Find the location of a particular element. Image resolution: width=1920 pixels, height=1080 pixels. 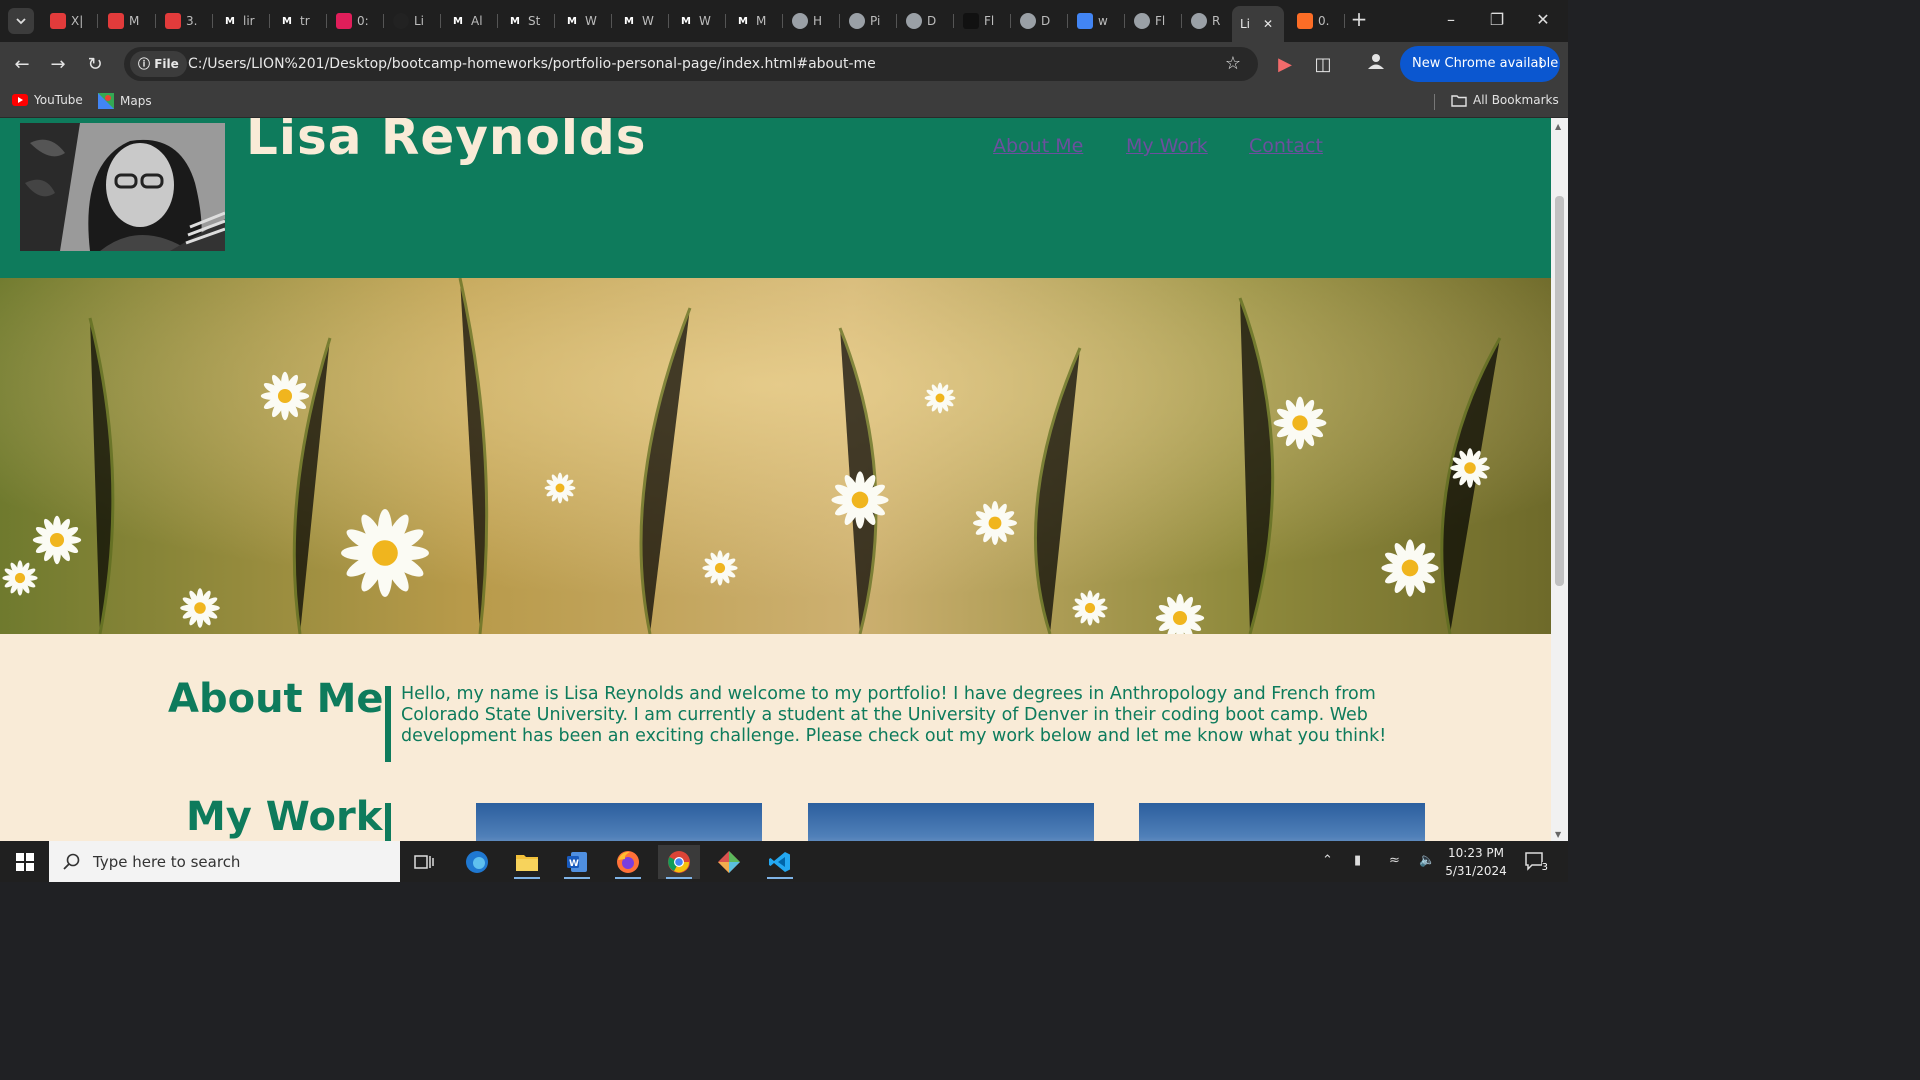

tab-title: tr is located at coordinates (305, 21).